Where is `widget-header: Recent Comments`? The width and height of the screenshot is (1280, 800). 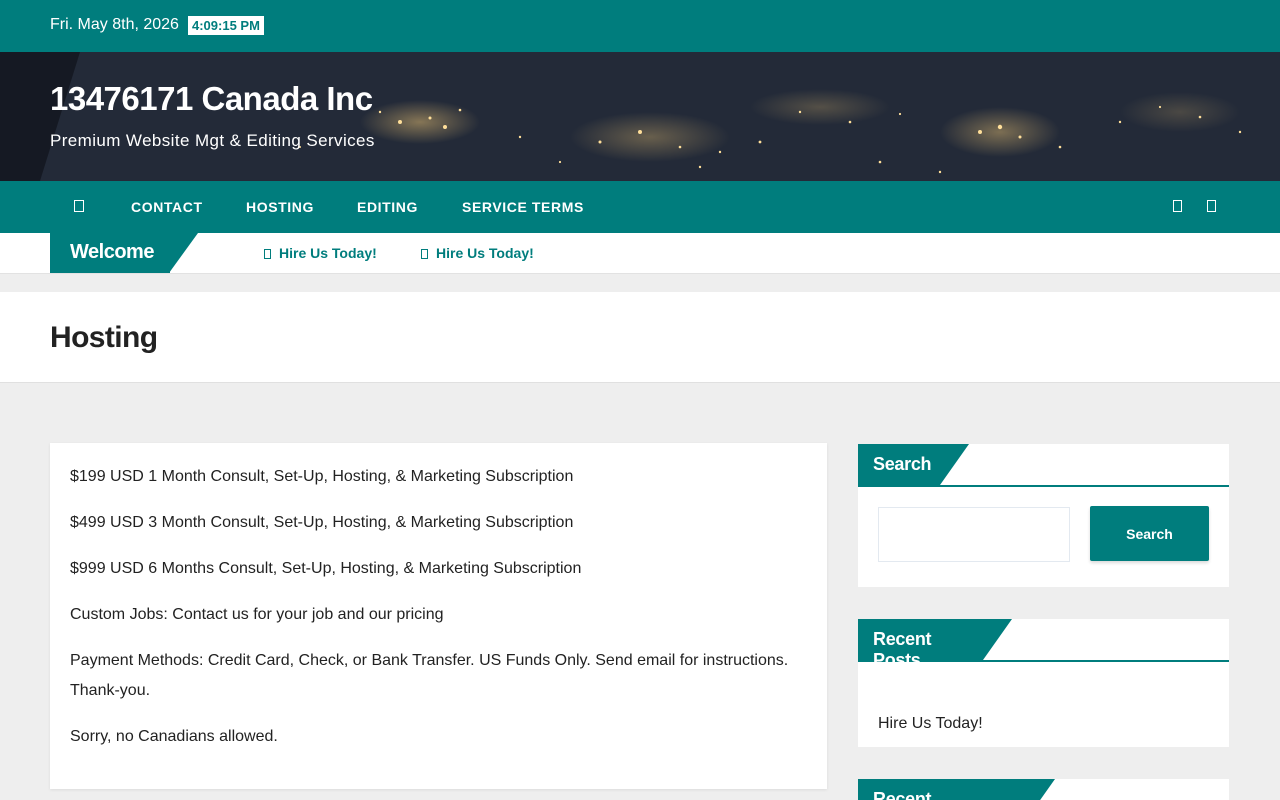
widget-header: Recent Comments is located at coordinates (1043, 789).